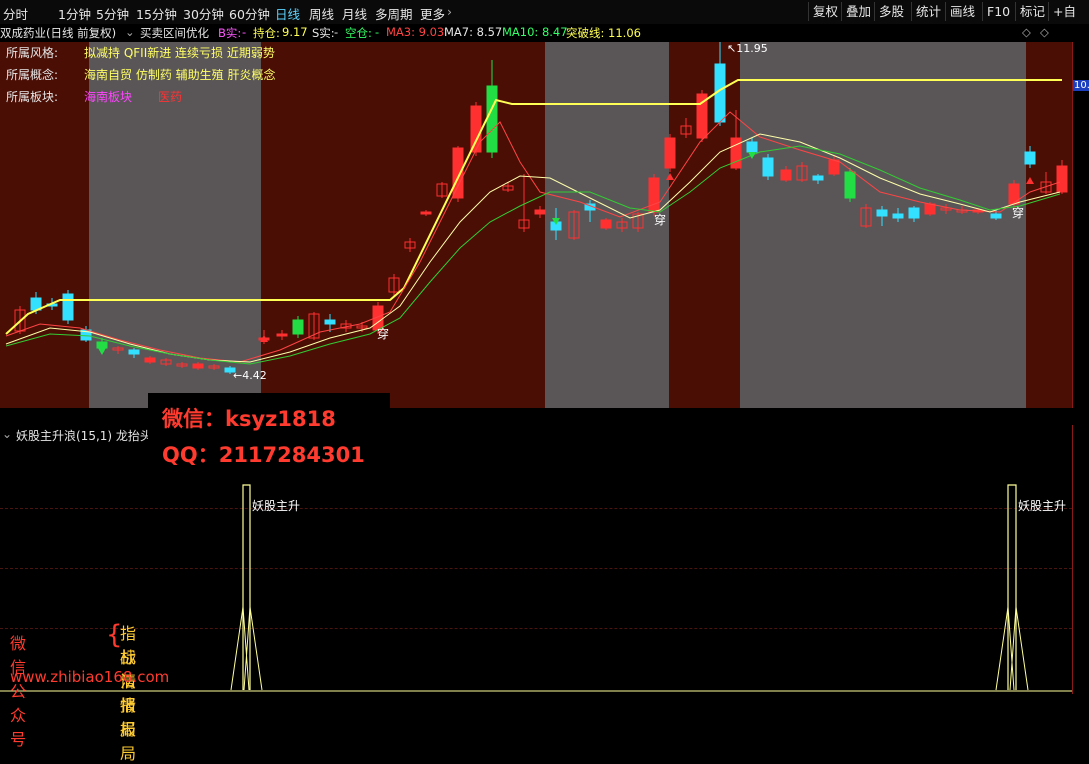 The image size is (1089, 764). I want to click on tab-30min: 30分钟, so click(203, 13).